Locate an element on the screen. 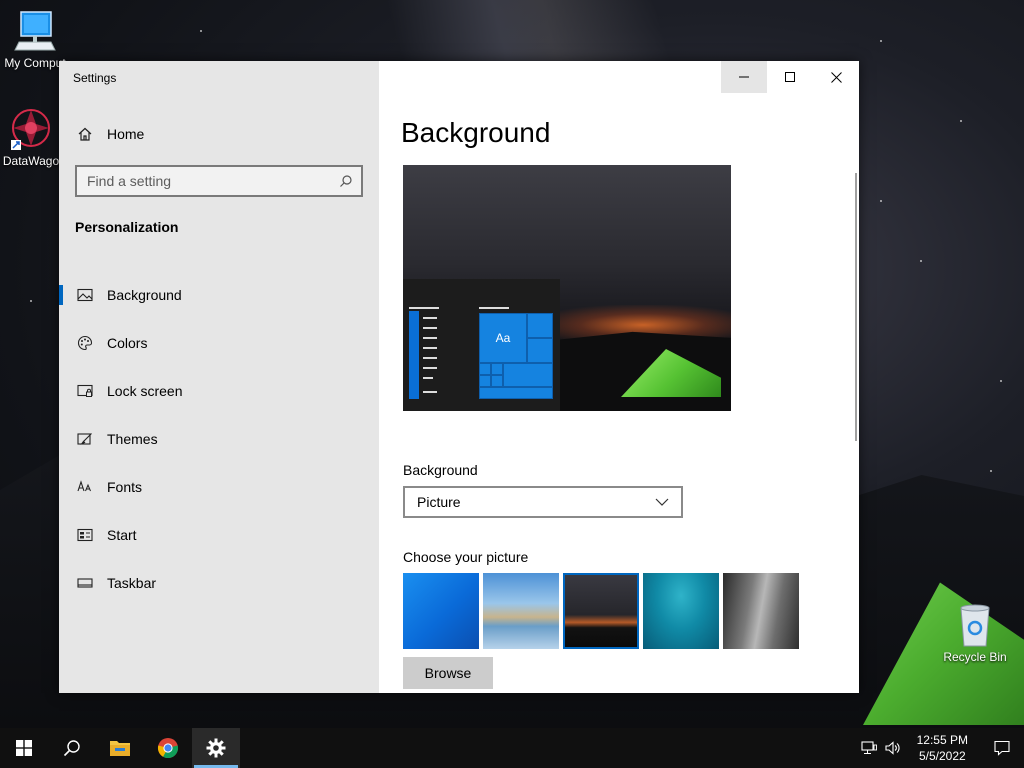 The height and width of the screenshot is (768, 1024). volume-button is located at coordinates (893, 748).